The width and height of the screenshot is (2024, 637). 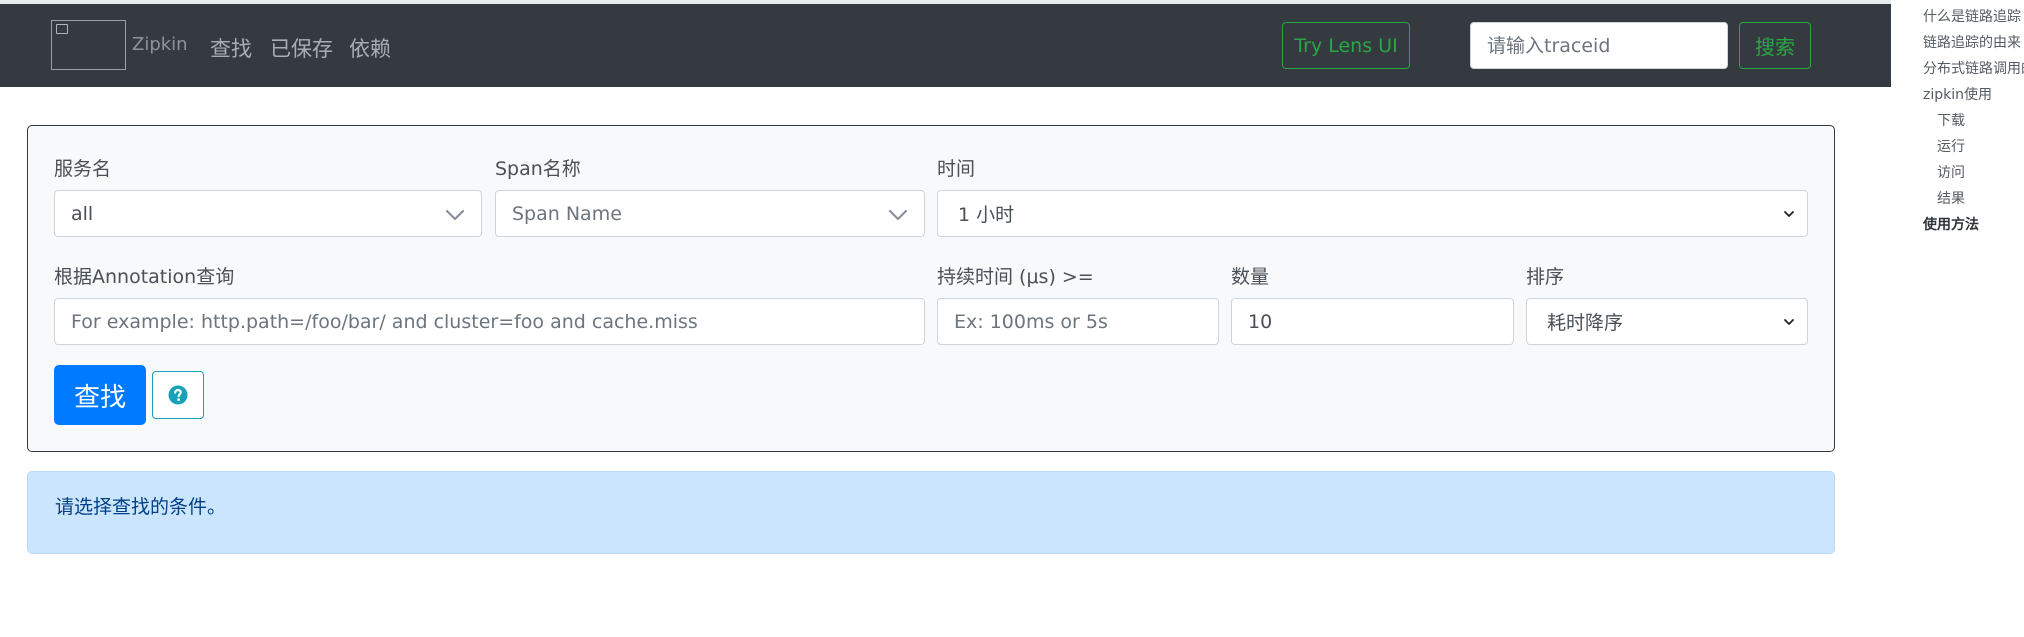 I want to click on toc-subitem: 访问, so click(x=1951, y=172).